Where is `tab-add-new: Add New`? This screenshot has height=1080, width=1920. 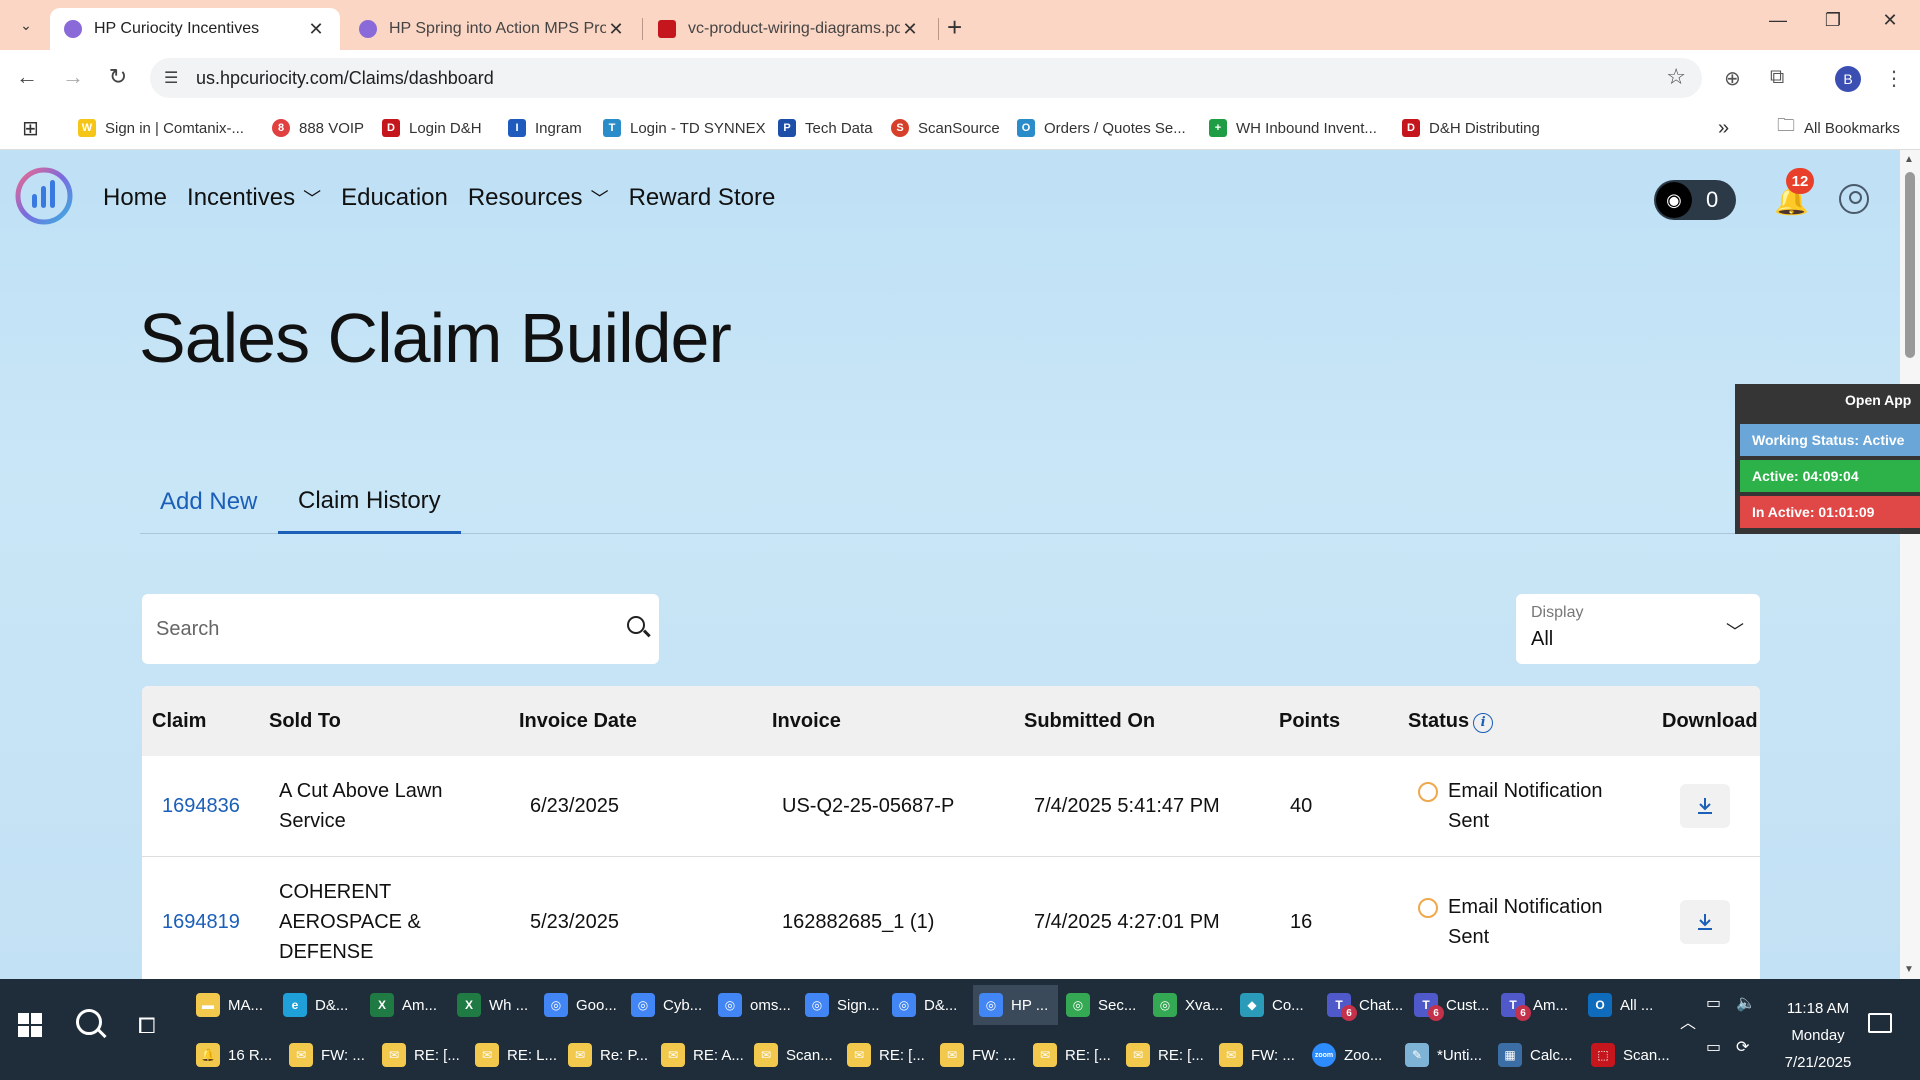 tab-add-new: Add New is located at coordinates (208, 502).